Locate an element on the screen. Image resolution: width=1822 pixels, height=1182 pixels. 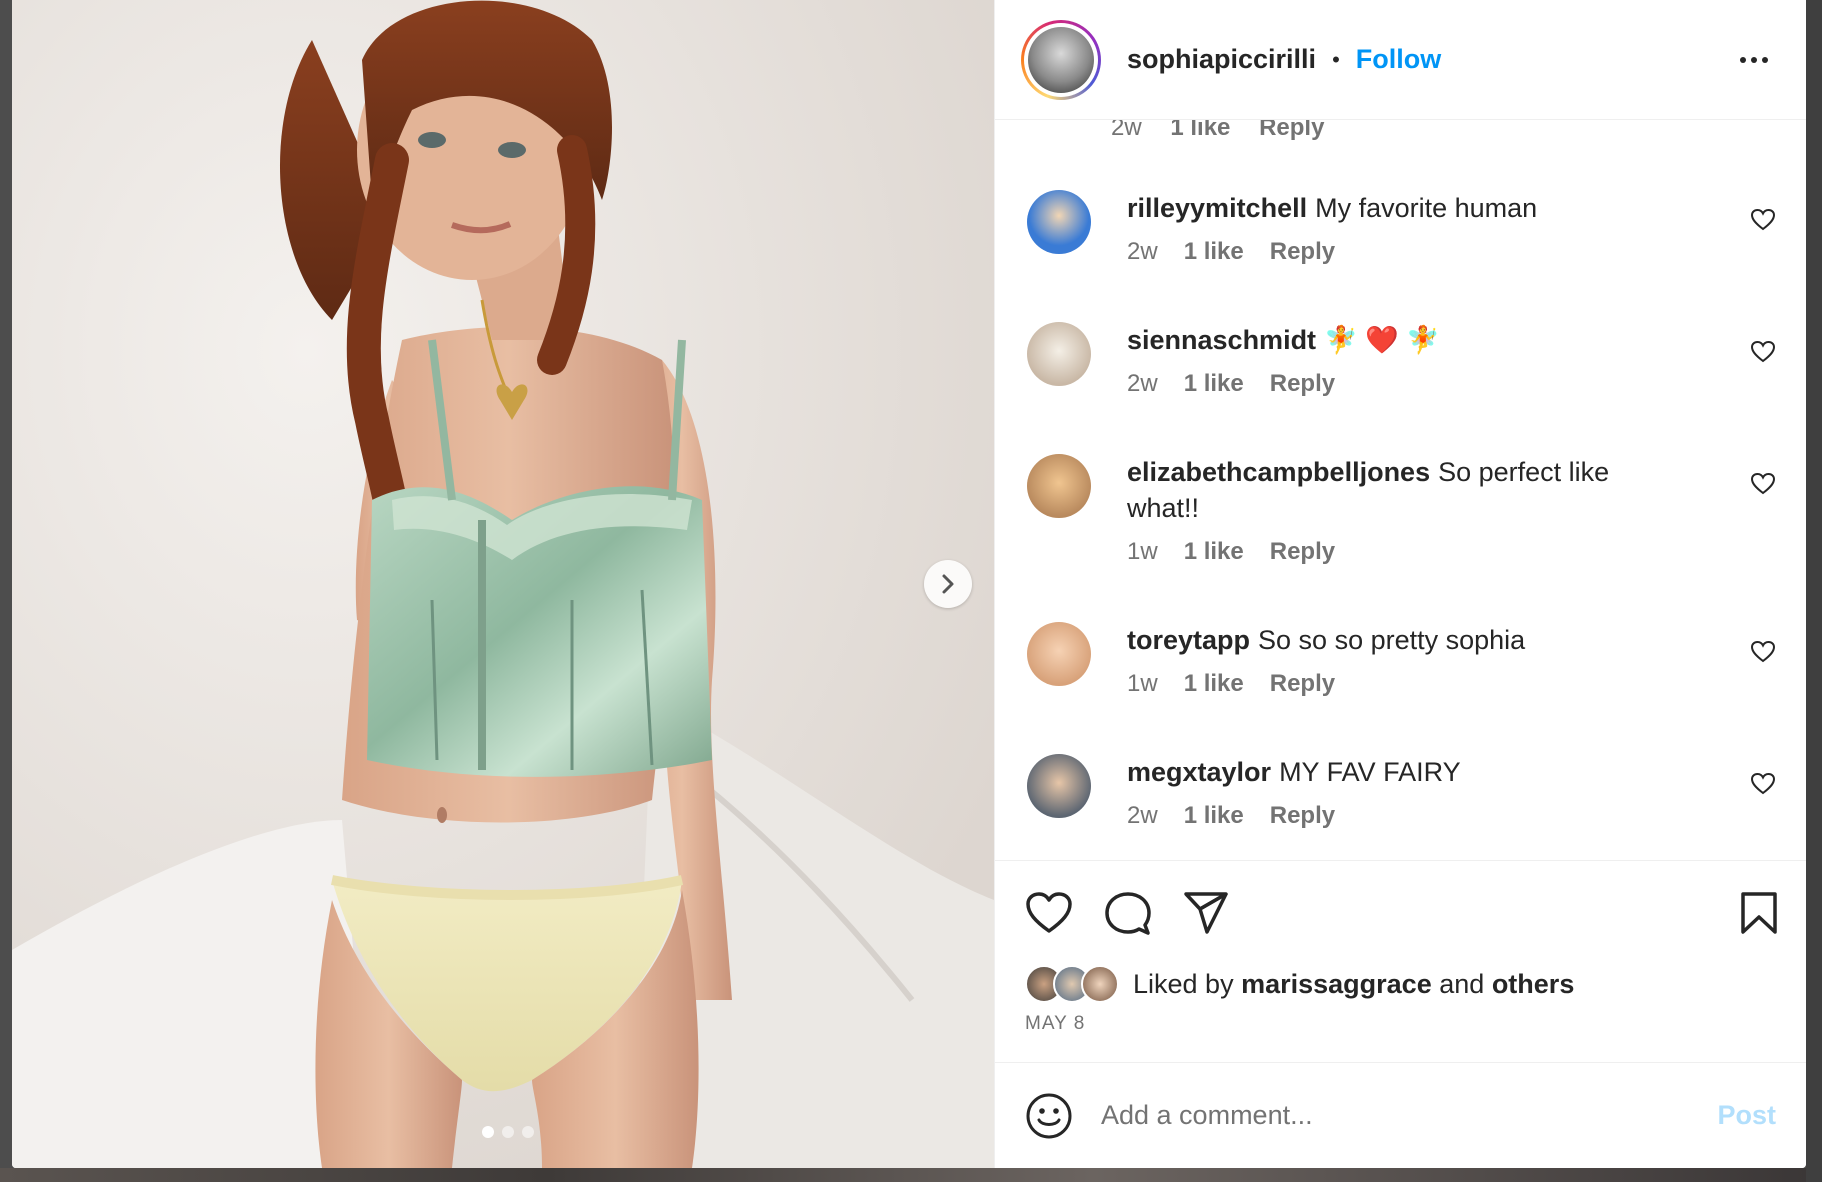
comment-composer: Post is located at coordinates (1400, 1115).